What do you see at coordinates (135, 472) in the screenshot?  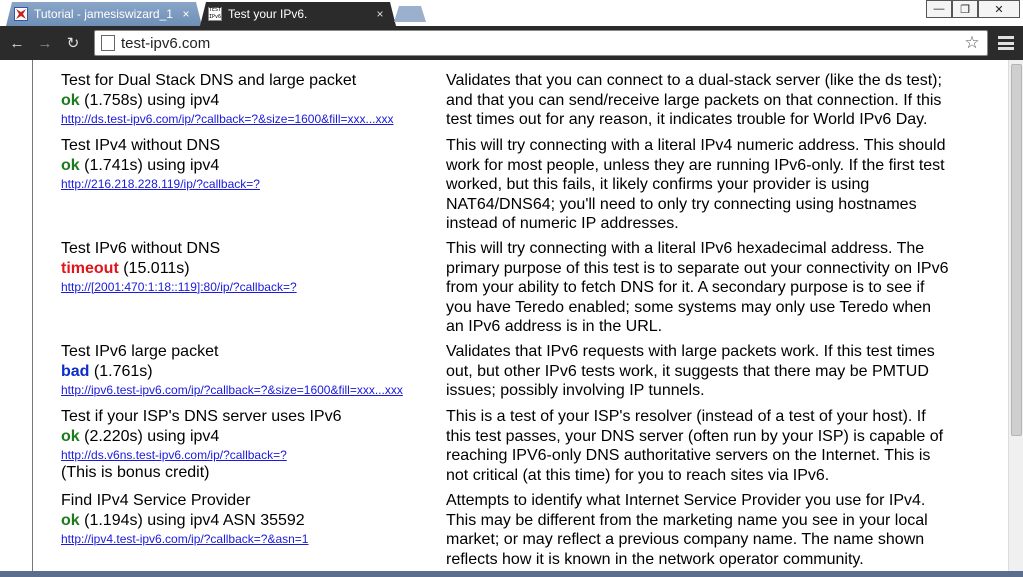 I see `bonus-note: (This is bonus credit)` at bounding box center [135, 472].